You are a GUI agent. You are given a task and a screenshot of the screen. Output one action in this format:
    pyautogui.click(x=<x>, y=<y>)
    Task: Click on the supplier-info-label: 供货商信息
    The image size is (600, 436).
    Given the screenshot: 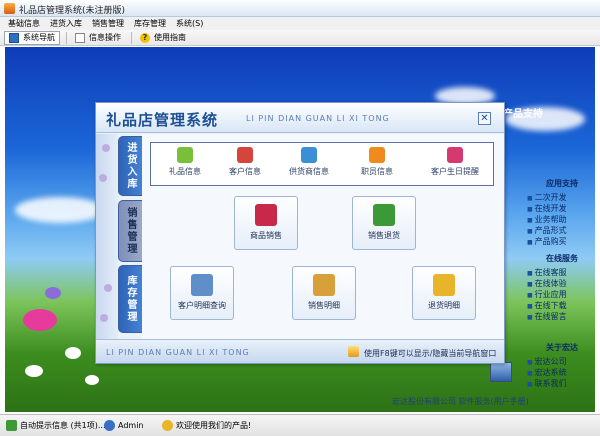 What is the action you would take?
    pyautogui.click(x=309, y=171)
    